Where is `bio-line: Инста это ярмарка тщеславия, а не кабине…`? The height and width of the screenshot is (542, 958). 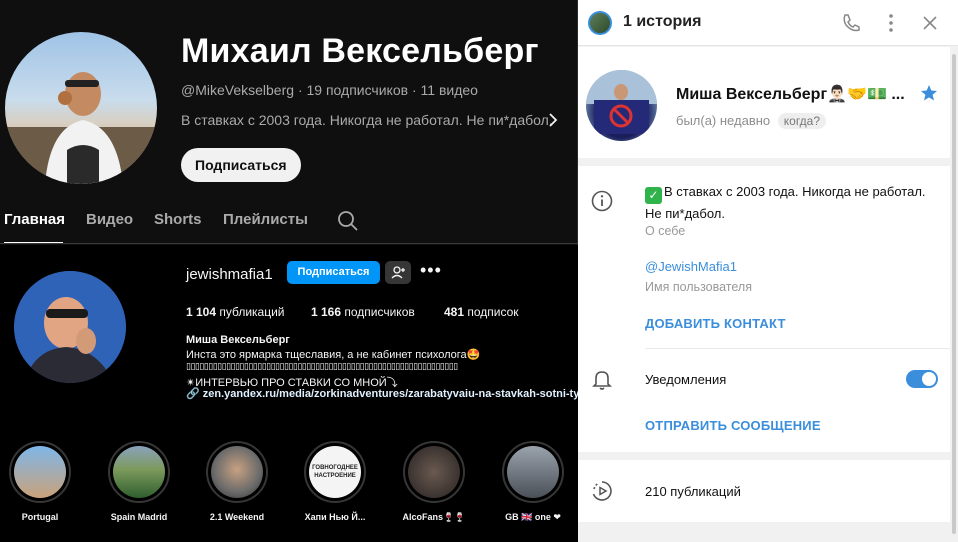 bio-line: Инста это ярмарка тщеславия, а не кабине… is located at coordinates (333, 355).